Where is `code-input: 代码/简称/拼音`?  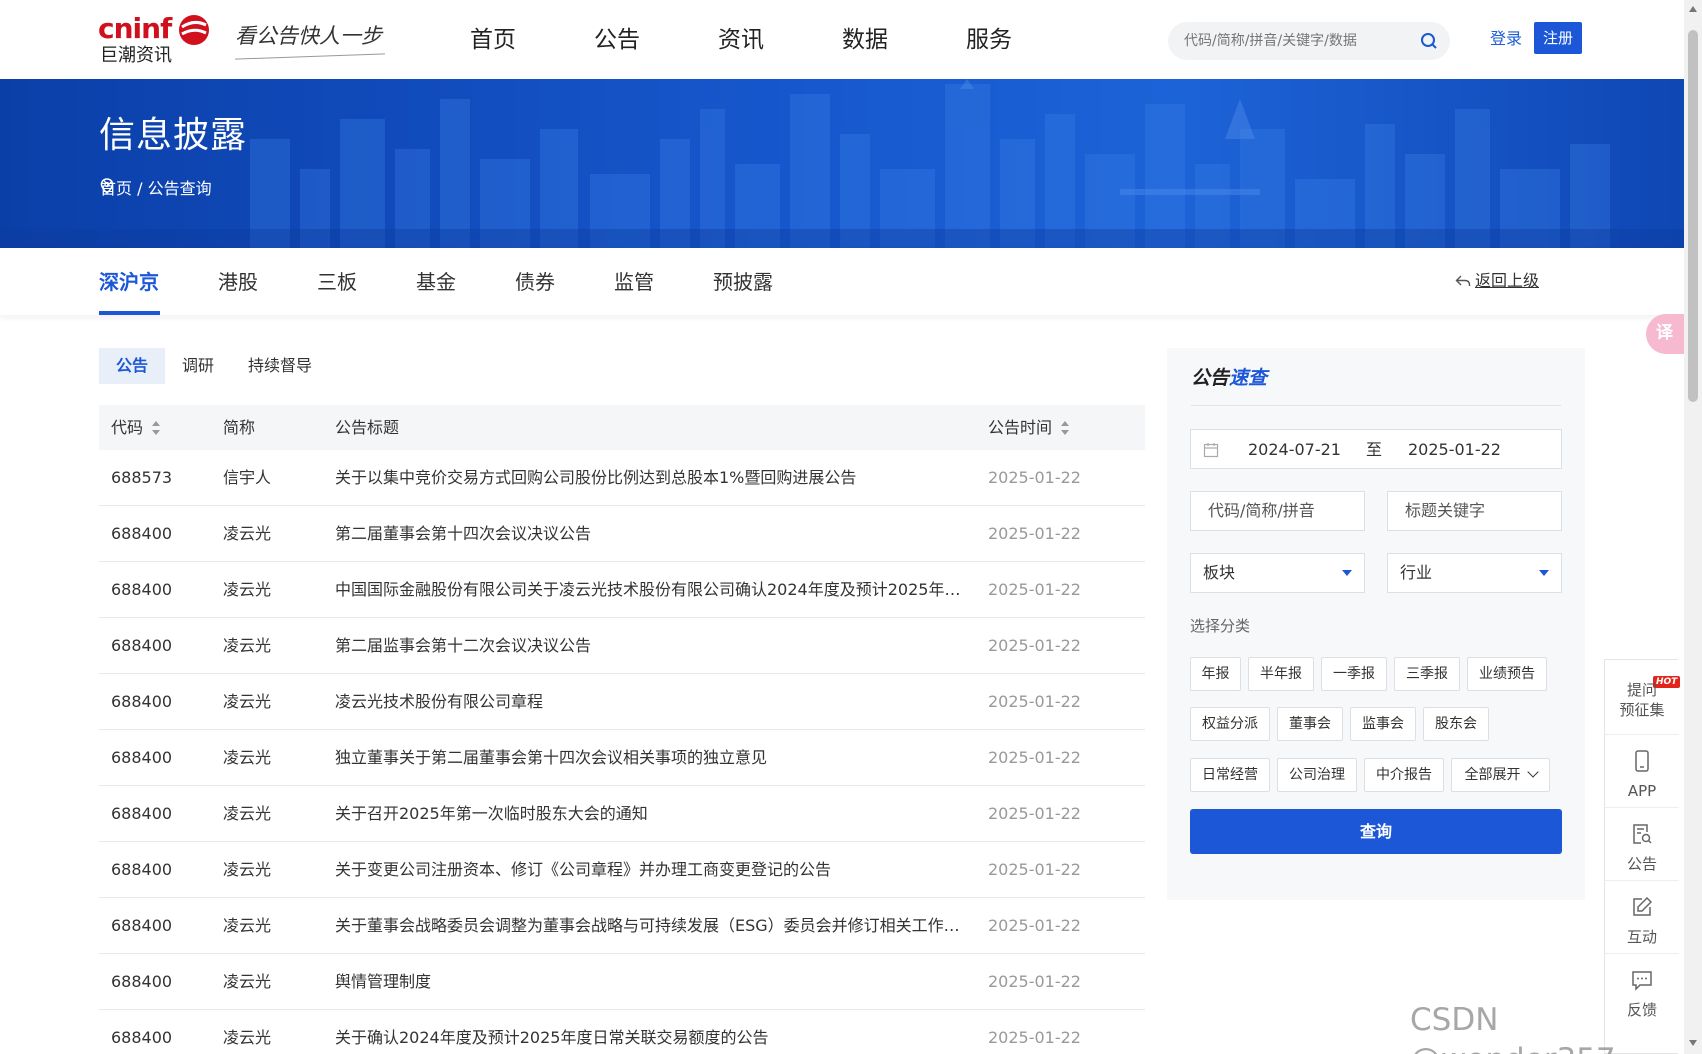 code-input: 代码/简称/拼音 is located at coordinates (1277, 511).